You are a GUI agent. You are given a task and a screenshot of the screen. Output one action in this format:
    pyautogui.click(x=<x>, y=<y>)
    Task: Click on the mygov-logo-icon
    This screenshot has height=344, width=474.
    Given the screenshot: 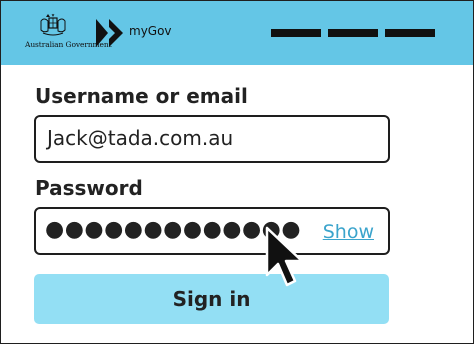 What is the action you would take?
    pyautogui.click(x=110, y=33)
    